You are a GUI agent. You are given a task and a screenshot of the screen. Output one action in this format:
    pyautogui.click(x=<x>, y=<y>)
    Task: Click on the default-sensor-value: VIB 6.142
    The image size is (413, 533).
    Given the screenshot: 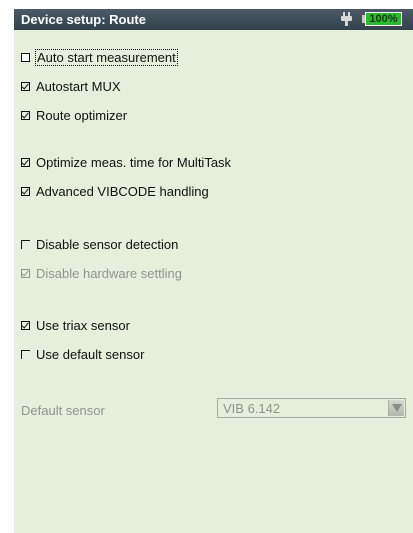 What is the action you would take?
    pyautogui.click(x=252, y=408)
    